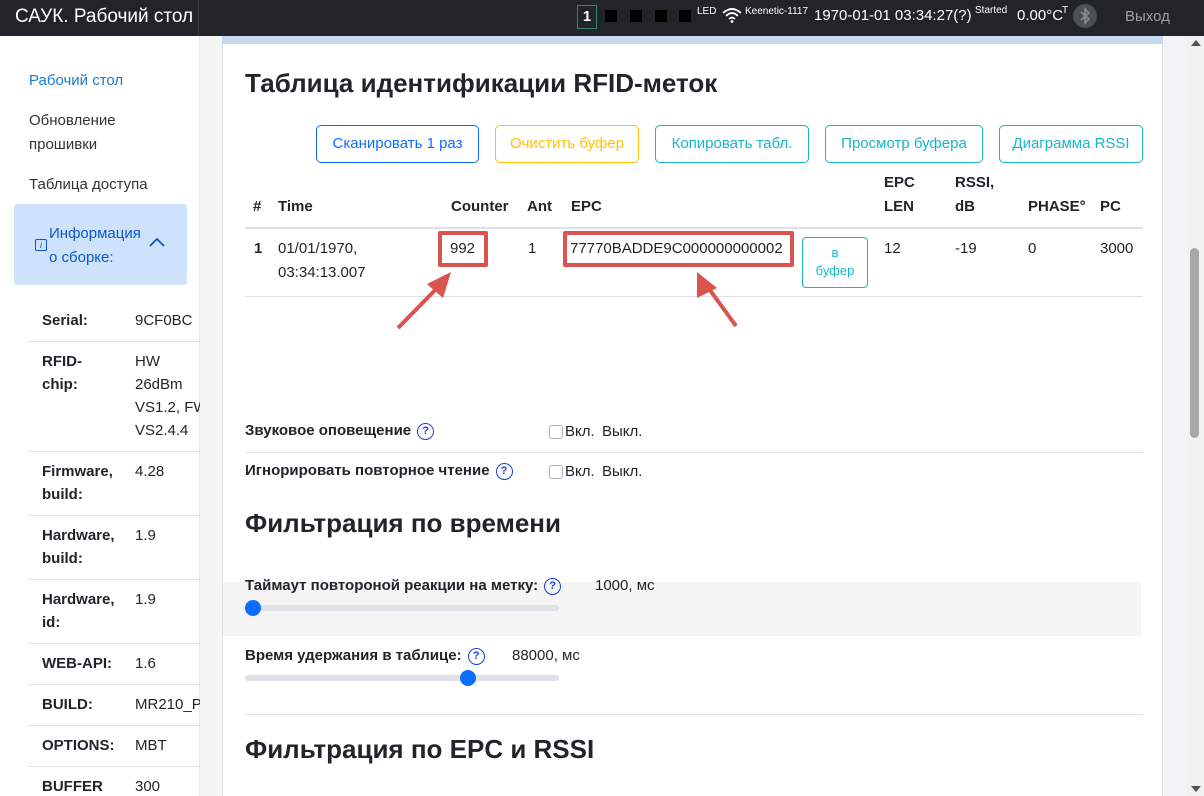 The height and width of the screenshot is (796, 1204). Describe the element at coordinates (622, 431) in the screenshot. I see `sound-off-label: Выкл.` at that location.